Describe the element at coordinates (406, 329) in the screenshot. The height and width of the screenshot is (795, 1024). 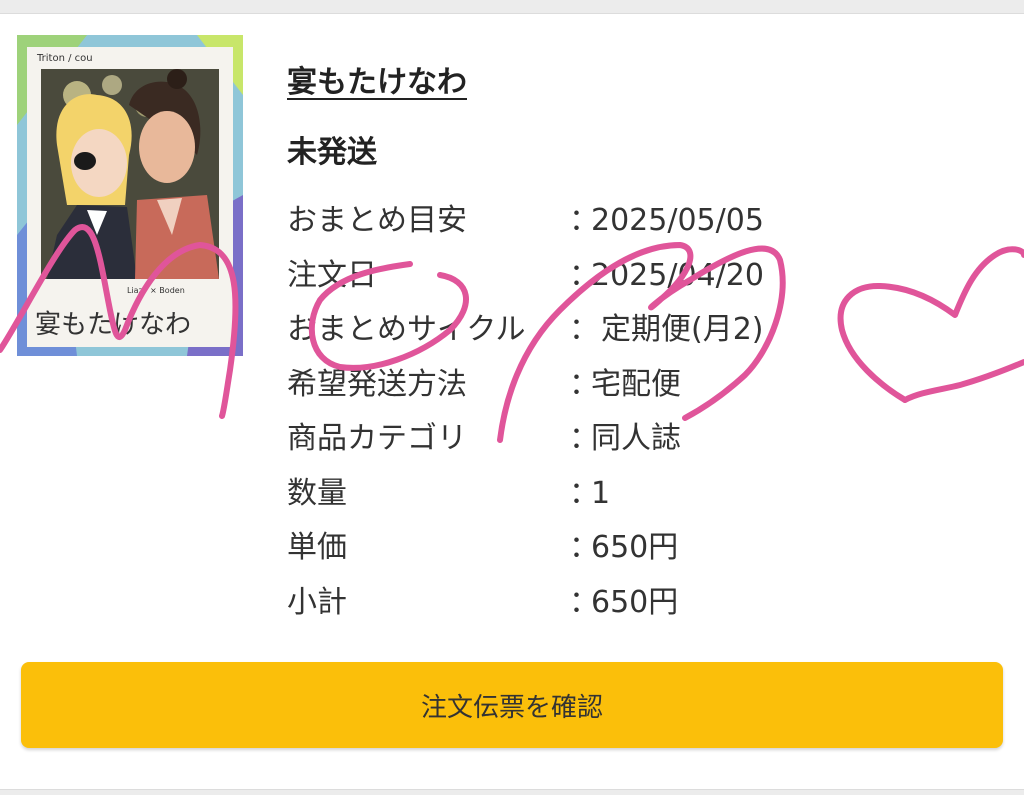
I see `detail-label: おまとめサイクル` at that location.